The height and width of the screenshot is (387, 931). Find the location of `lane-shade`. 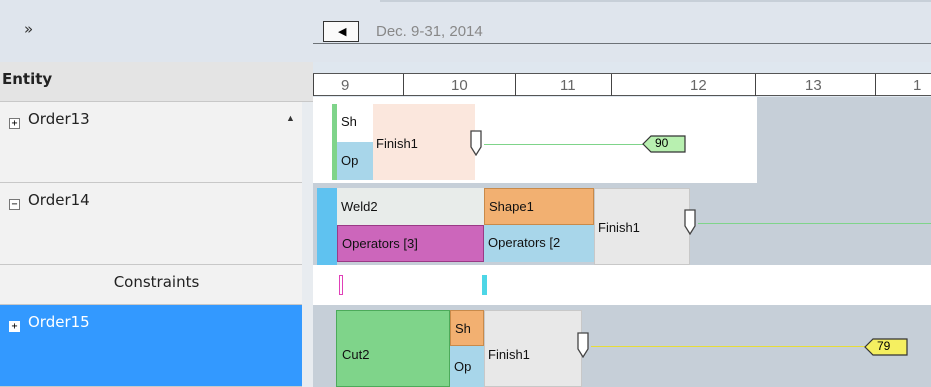

lane-shade is located at coordinates (844, 140).